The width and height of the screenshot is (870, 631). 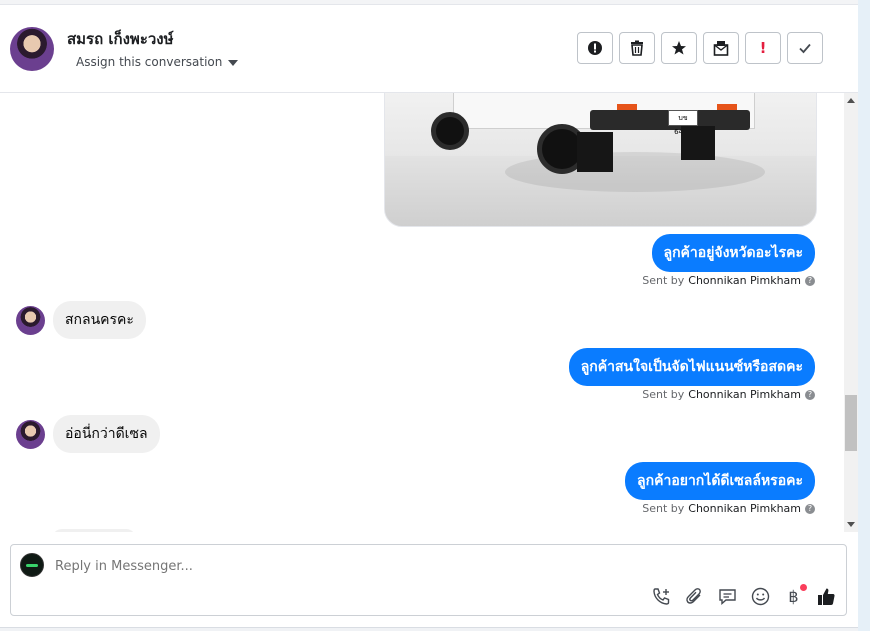 I want to click on check-icon, so click(x=805, y=48).